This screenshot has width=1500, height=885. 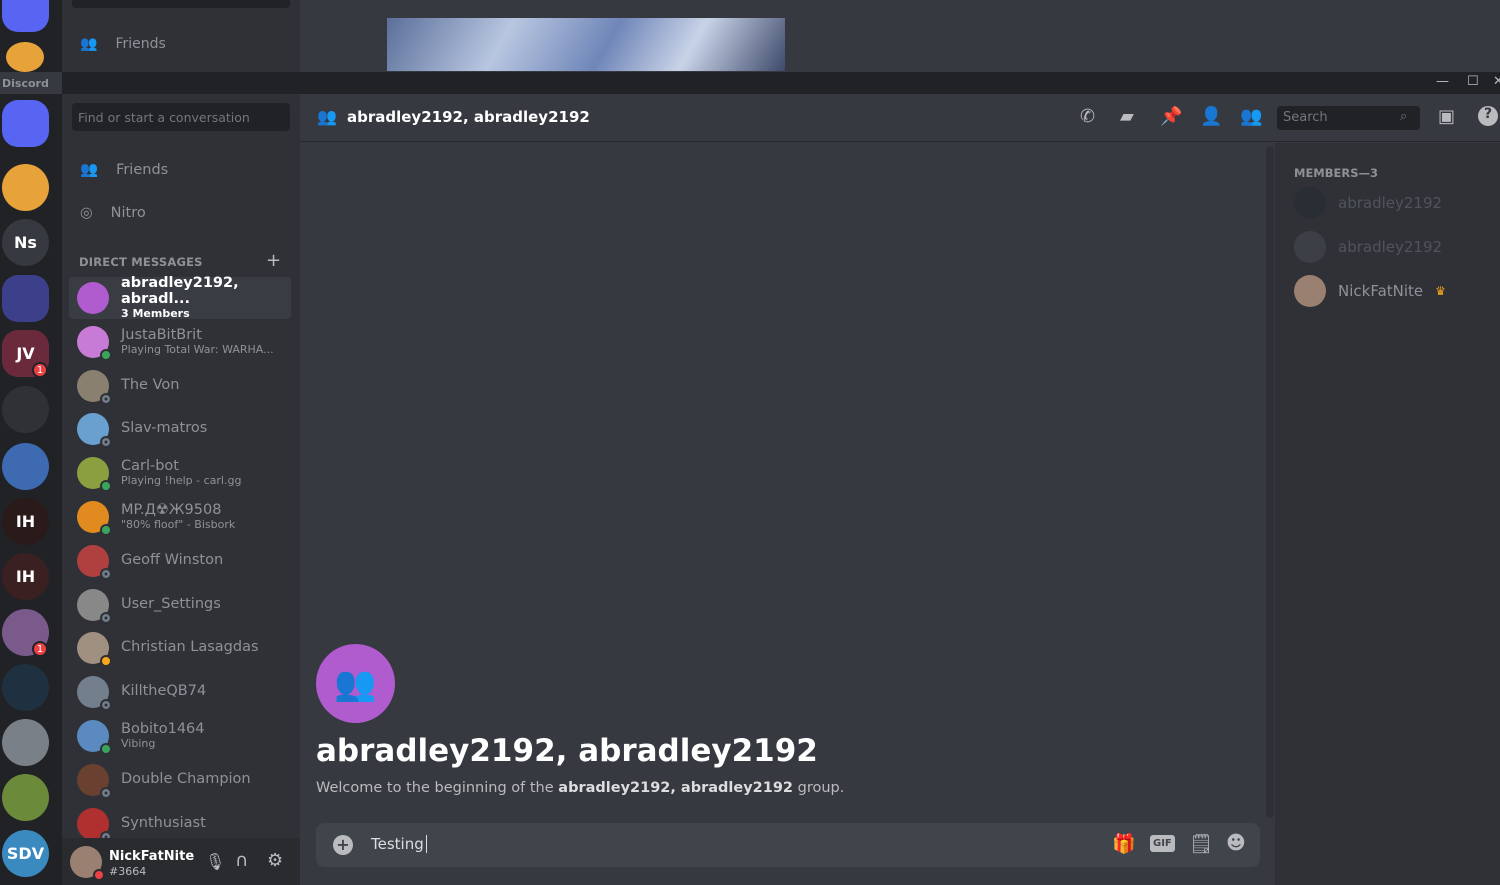 I want to click on dm-subtitle: "80% floof" - Bisbork, so click(x=178, y=524).